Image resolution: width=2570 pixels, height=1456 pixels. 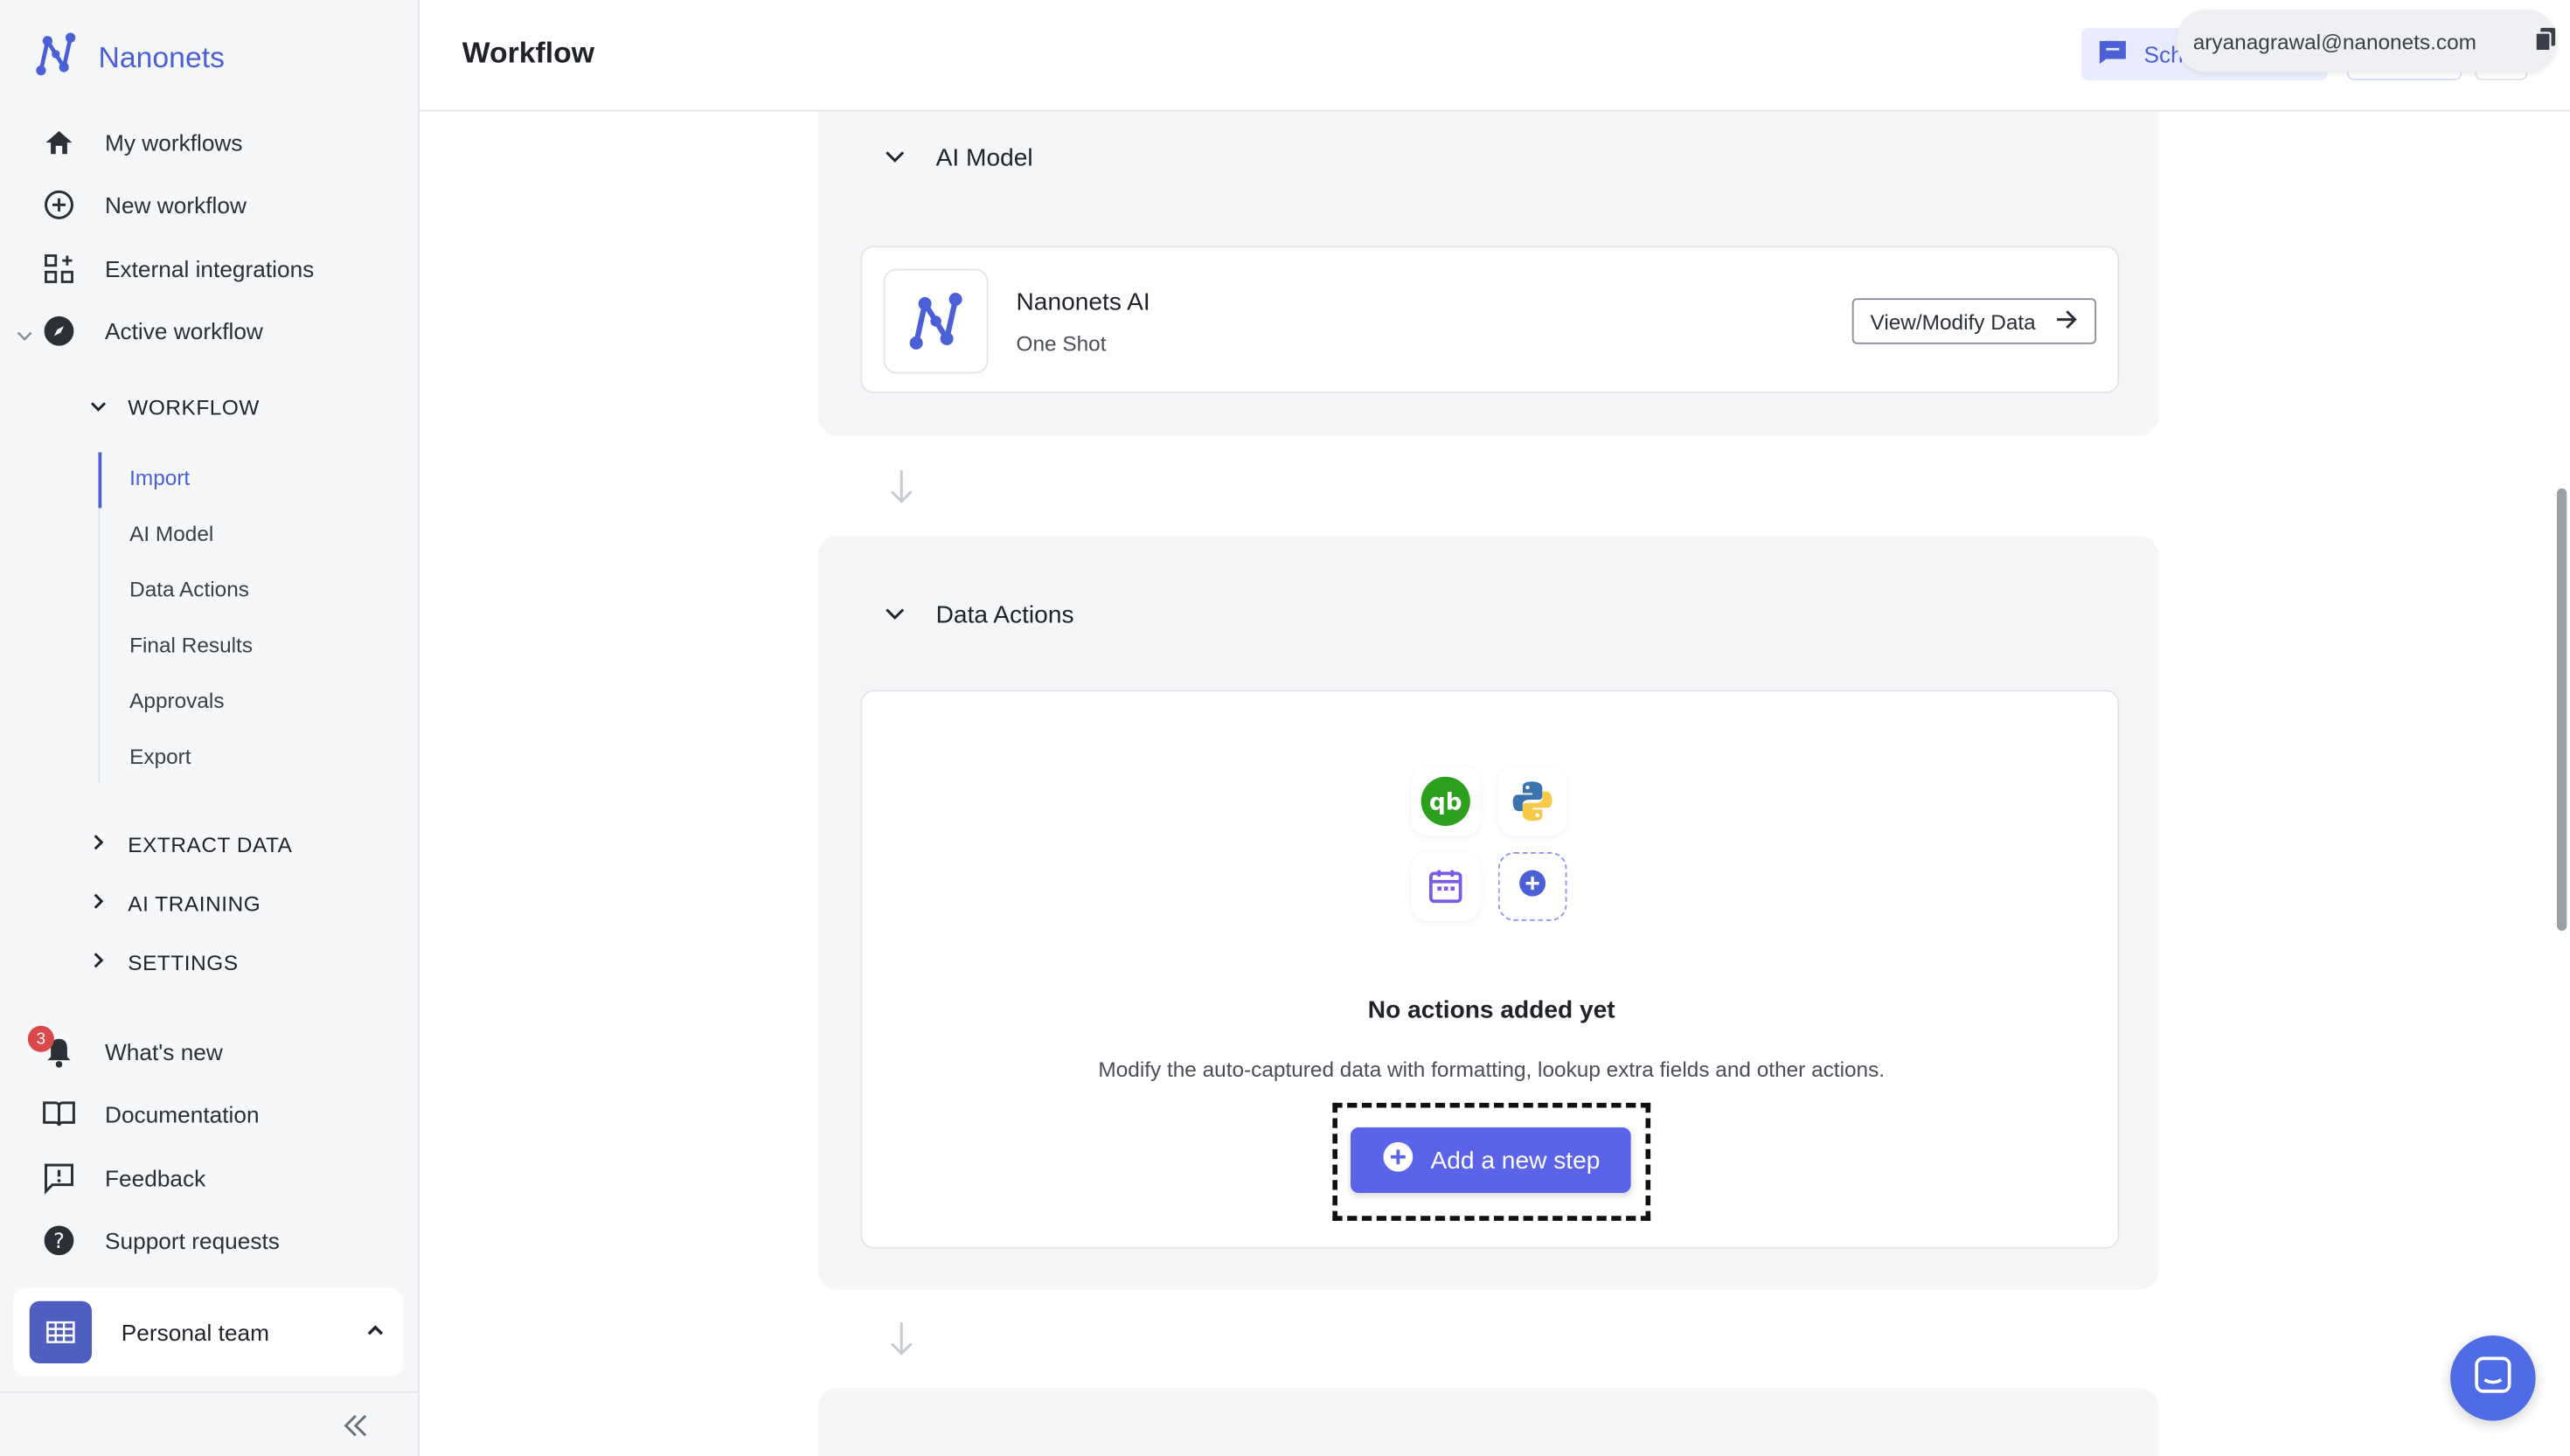 I want to click on section-label: SETTINGS, so click(x=183, y=961).